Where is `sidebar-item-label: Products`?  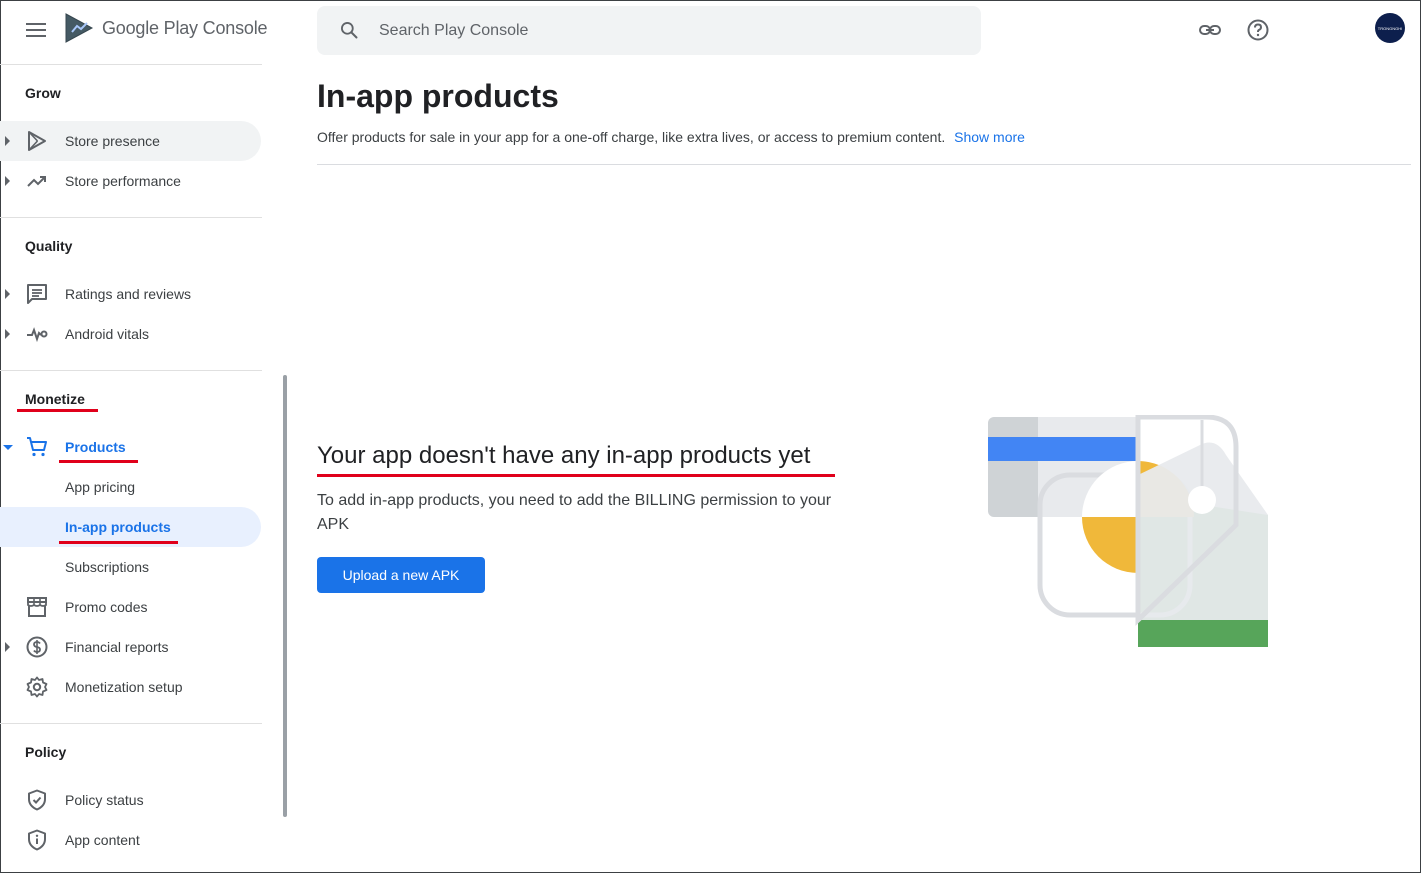
sidebar-item-label: Products is located at coordinates (95, 447).